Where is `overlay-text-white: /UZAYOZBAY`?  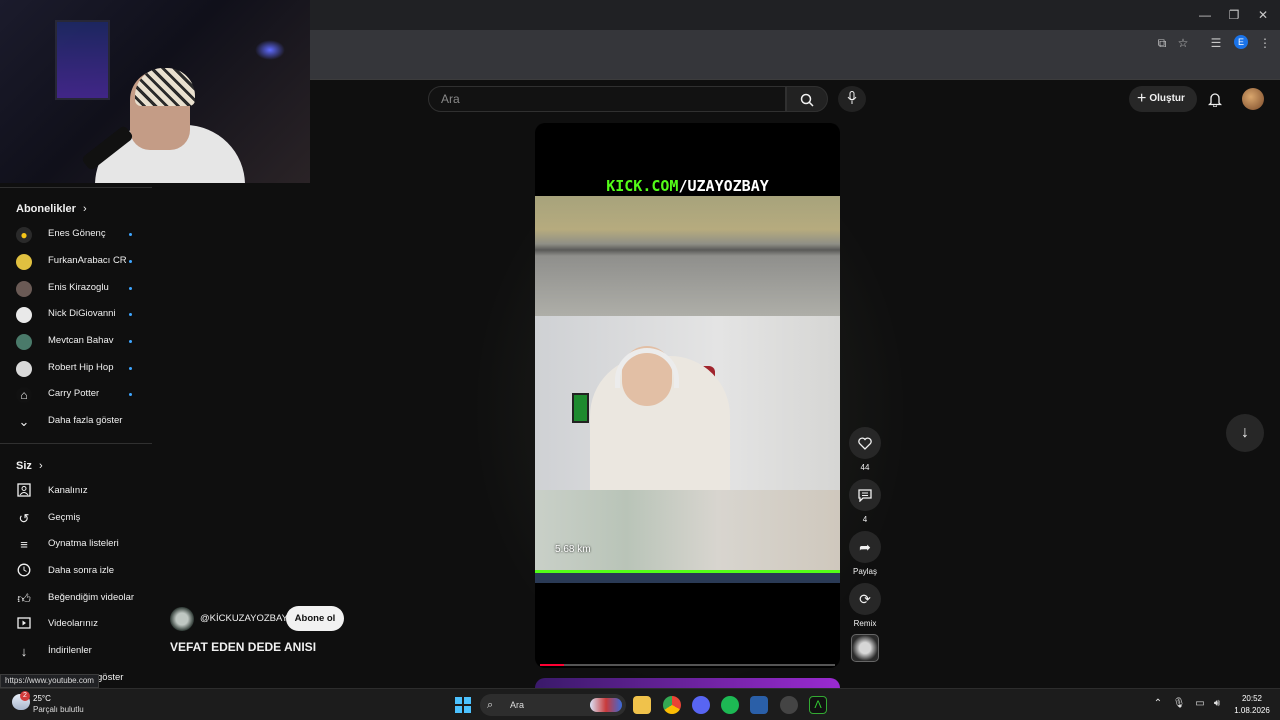
overlay-text-white: /UZAYOZBAY is located at coordinates (723, 186).